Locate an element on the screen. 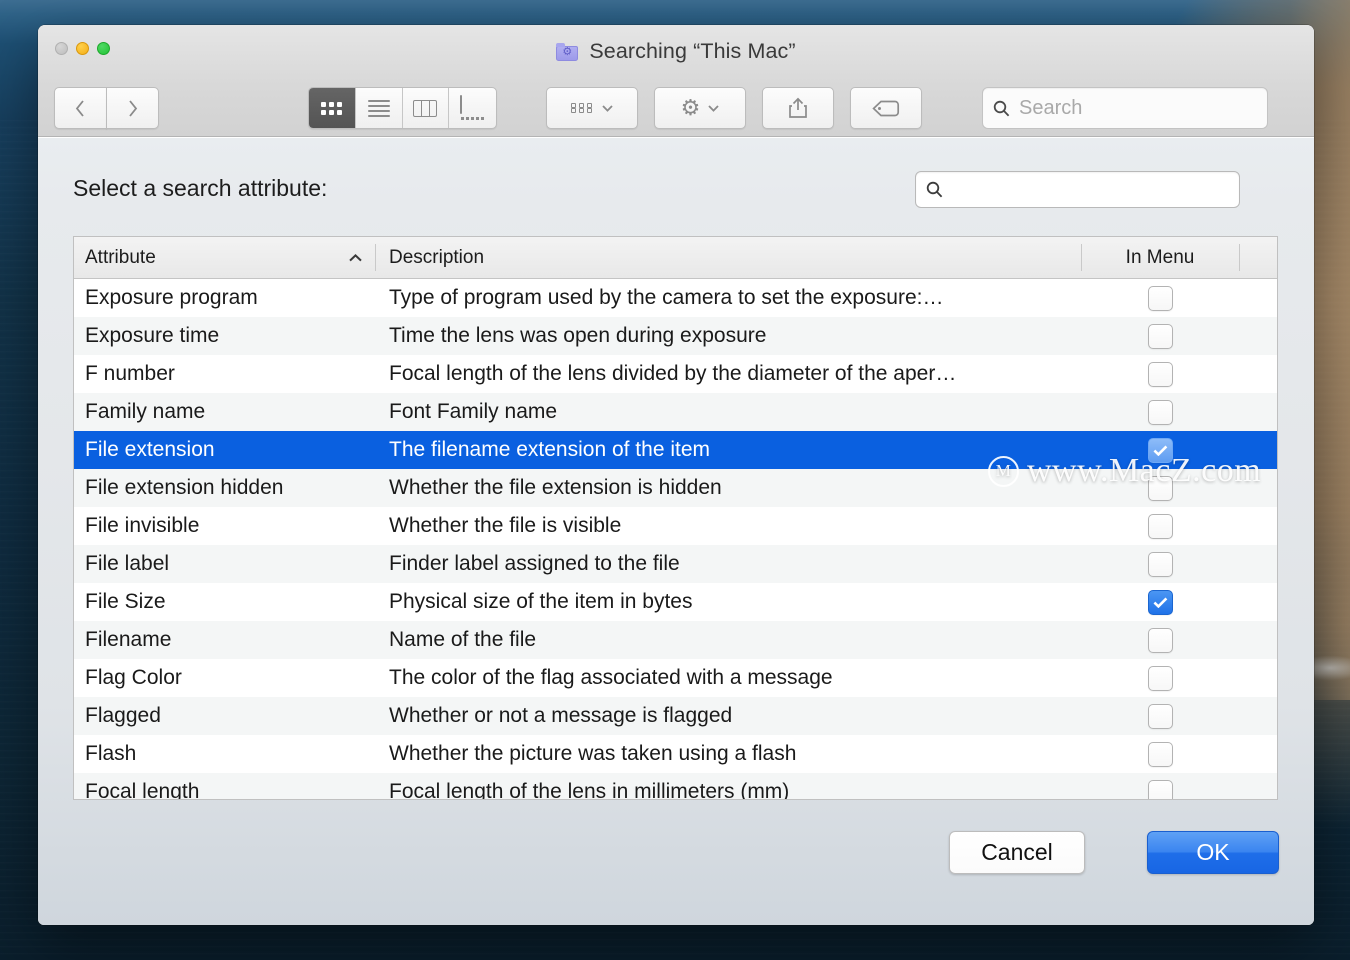  cell-attribute: File invisible is located at coordinates (142, 525).